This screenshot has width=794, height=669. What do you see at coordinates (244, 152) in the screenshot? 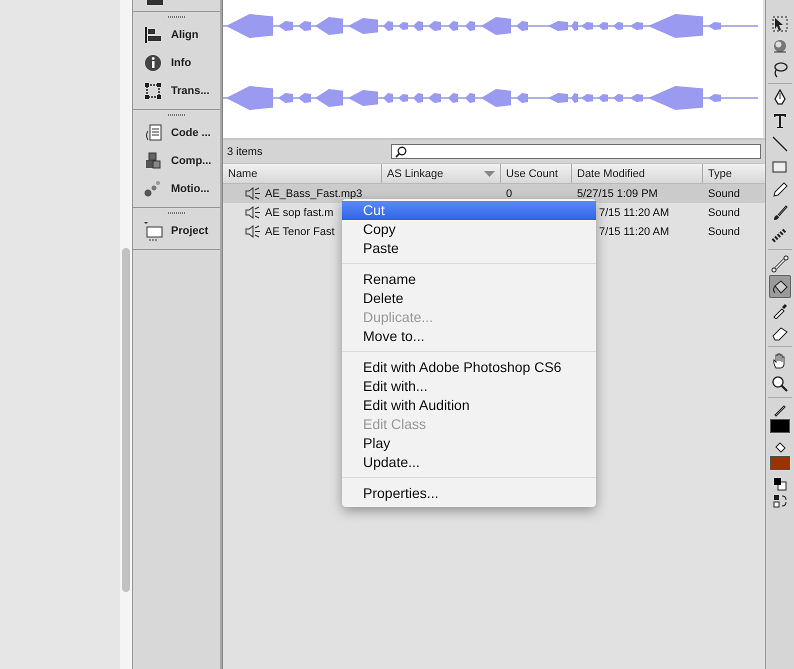
I see `item-count: 3 items` at bounding box center [244, 152].